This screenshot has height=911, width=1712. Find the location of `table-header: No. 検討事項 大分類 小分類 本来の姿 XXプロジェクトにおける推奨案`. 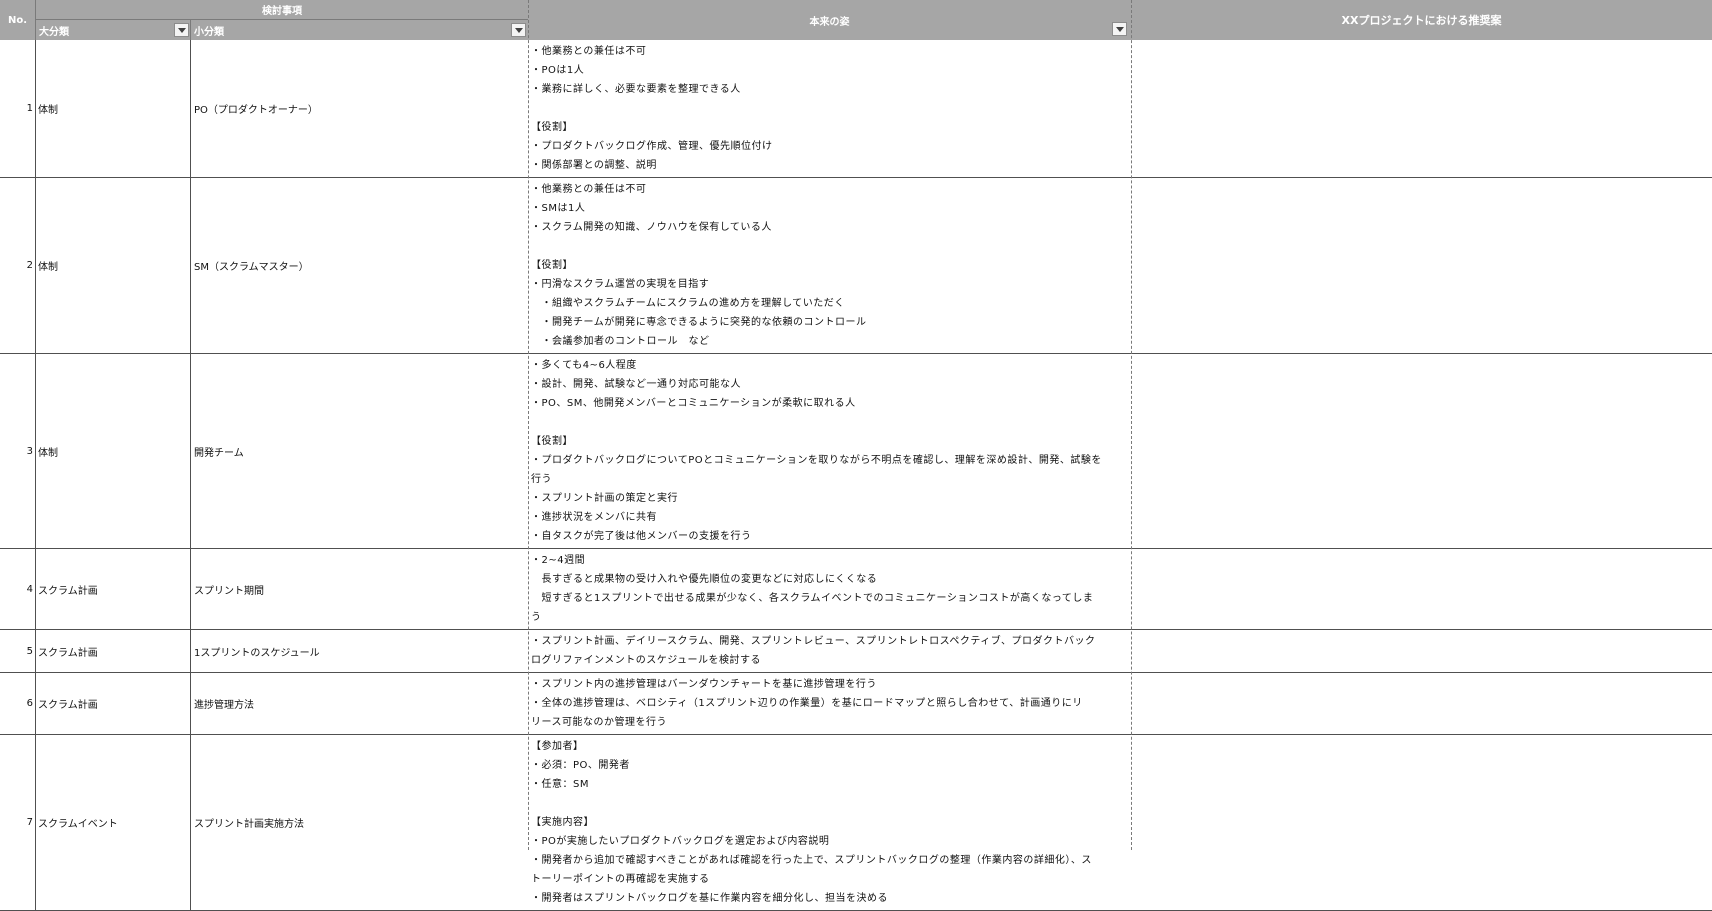

table-header: No. 検討事項 大分類 小分類 本来の姿 XXプロジェクトにおける推奨案 is located at coordinates (856, 20).